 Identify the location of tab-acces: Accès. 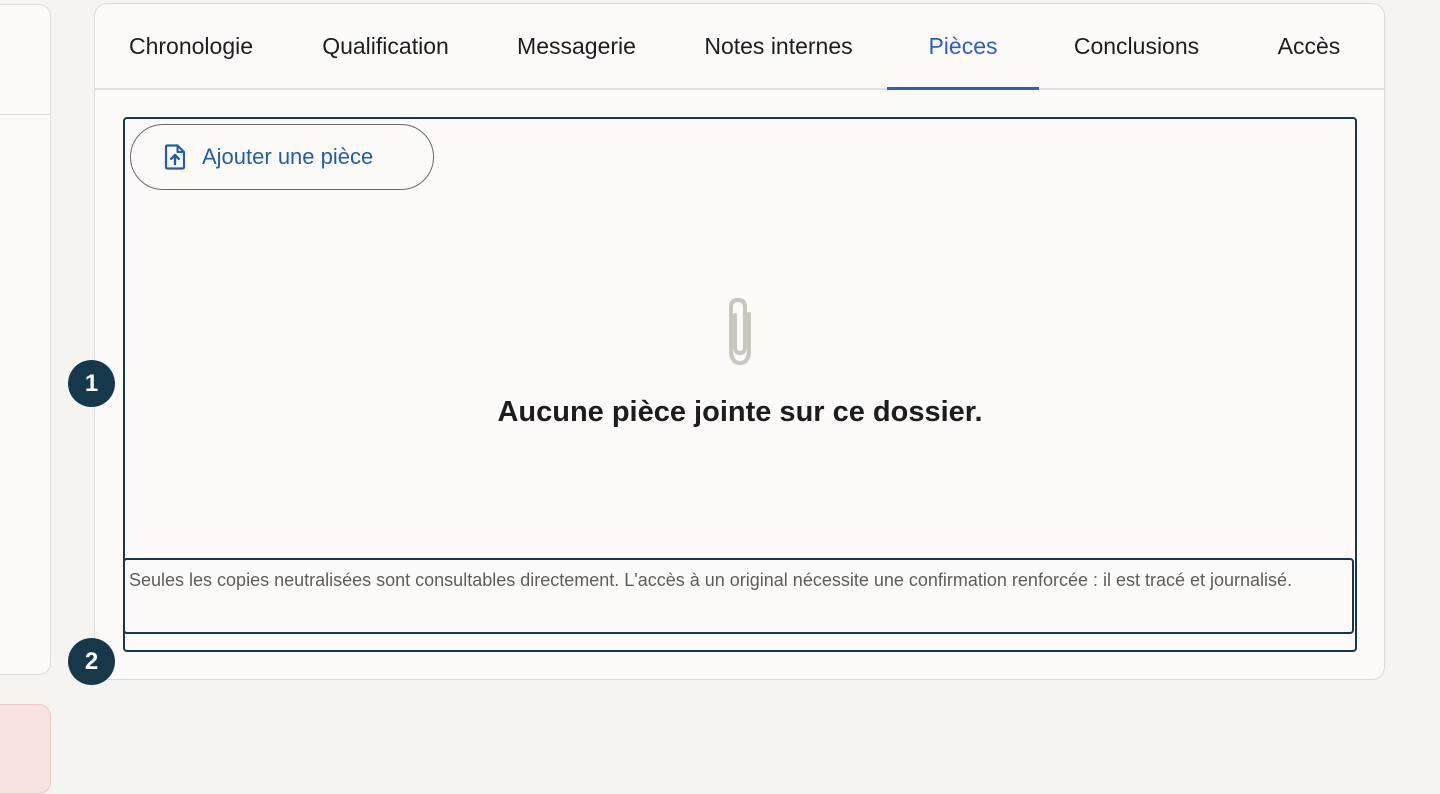
(1309, 46).